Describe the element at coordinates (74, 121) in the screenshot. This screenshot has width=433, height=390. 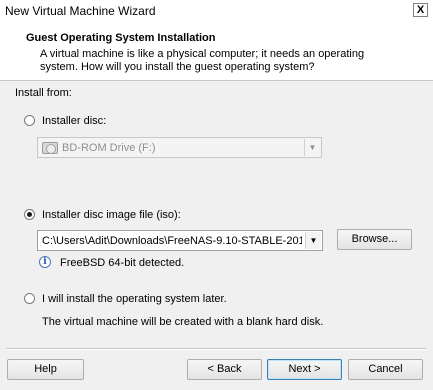
I see `installer-disc-label: Installer disc:` at that location.